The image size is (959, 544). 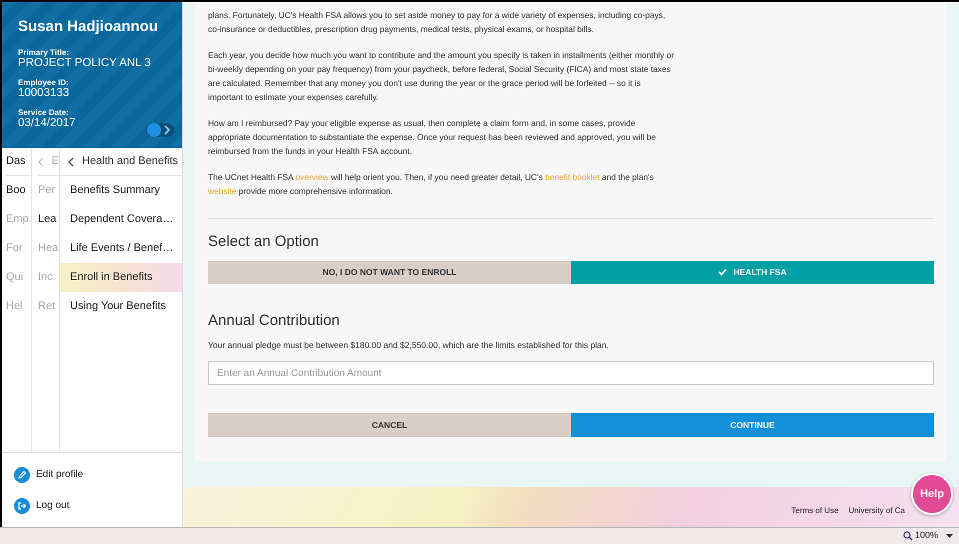 I want to click on field-value: 10003133, so click(x=44, y=94).